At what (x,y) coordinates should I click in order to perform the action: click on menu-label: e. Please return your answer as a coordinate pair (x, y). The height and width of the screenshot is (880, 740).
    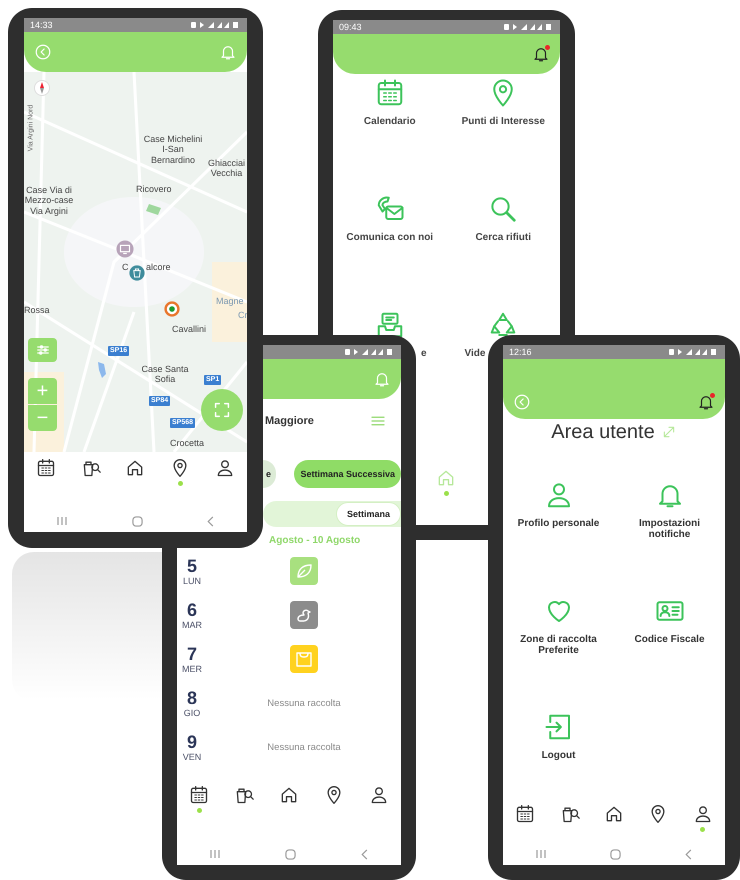
    Looking at the image, I should click on (423, 353).